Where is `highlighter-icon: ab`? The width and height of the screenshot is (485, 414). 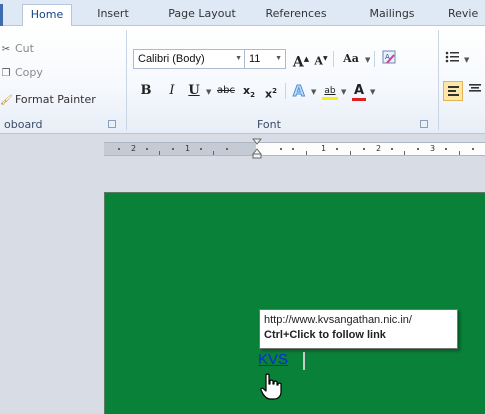 highlighter-icon: ab is located at coordinates (330, 91).